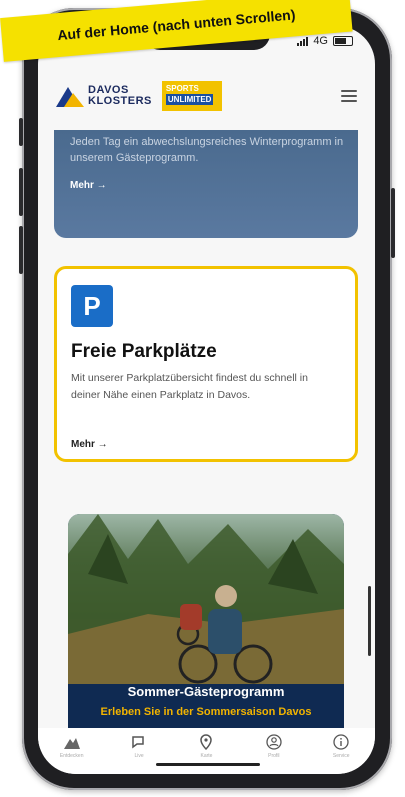 The image size is (405, 797). What do you see at coordinates (208, 764) in the screenshot?
I see `home-indicator` at bounding box center [208, 764].